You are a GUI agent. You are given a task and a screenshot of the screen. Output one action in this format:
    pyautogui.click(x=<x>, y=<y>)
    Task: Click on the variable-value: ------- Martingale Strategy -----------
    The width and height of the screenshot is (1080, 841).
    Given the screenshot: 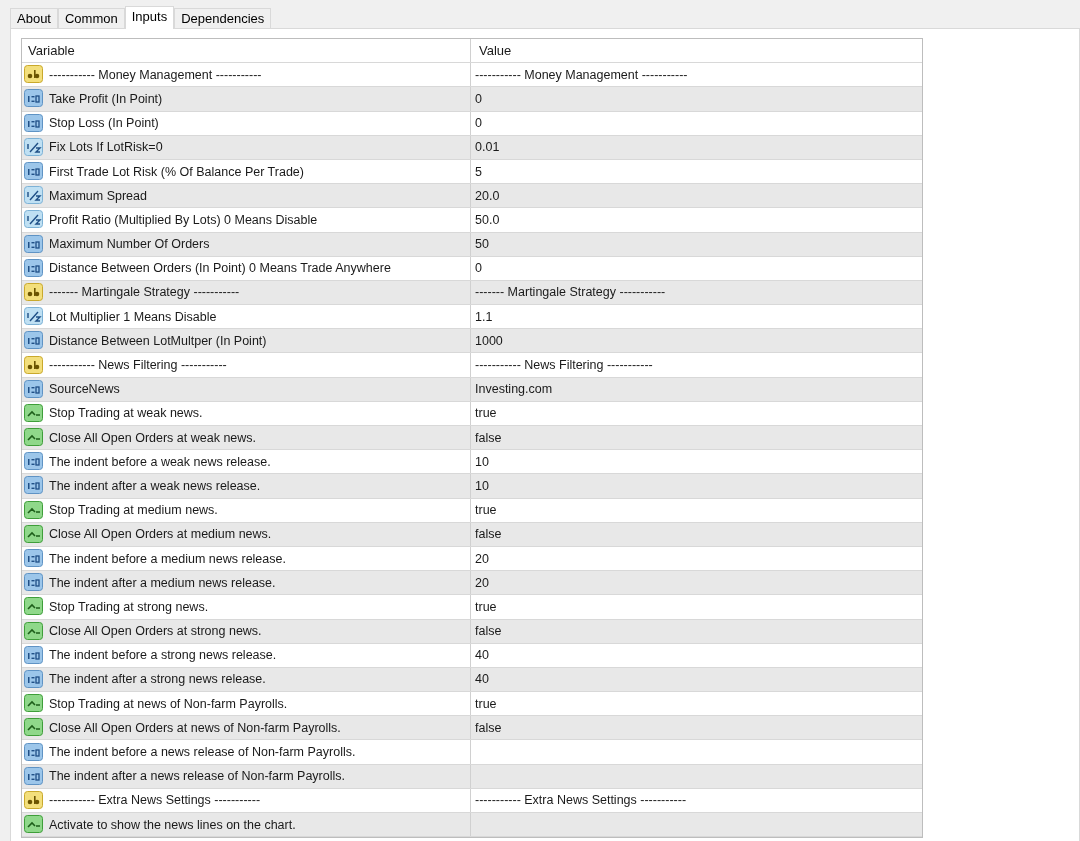 What is the action you would take?
    pyautogui.click(x=570, y=292)
    